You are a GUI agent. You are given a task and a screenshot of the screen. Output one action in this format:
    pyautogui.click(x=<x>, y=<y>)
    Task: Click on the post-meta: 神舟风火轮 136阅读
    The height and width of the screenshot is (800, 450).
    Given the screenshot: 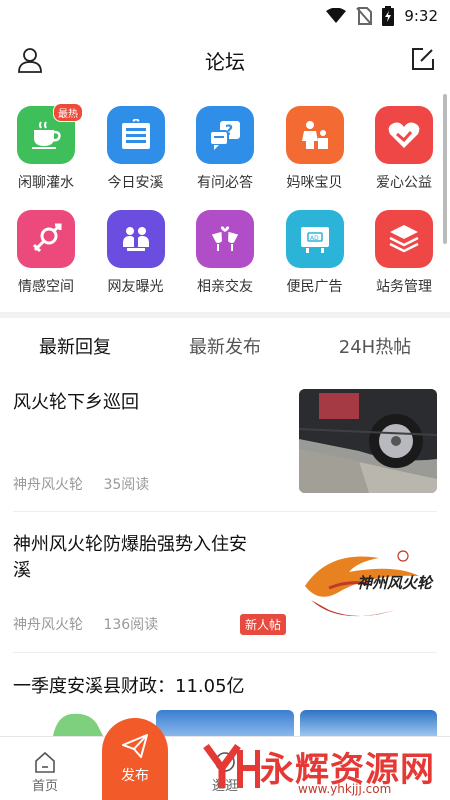 What is the action you would take?
    pyautogui.click(x=85, y=624)
    